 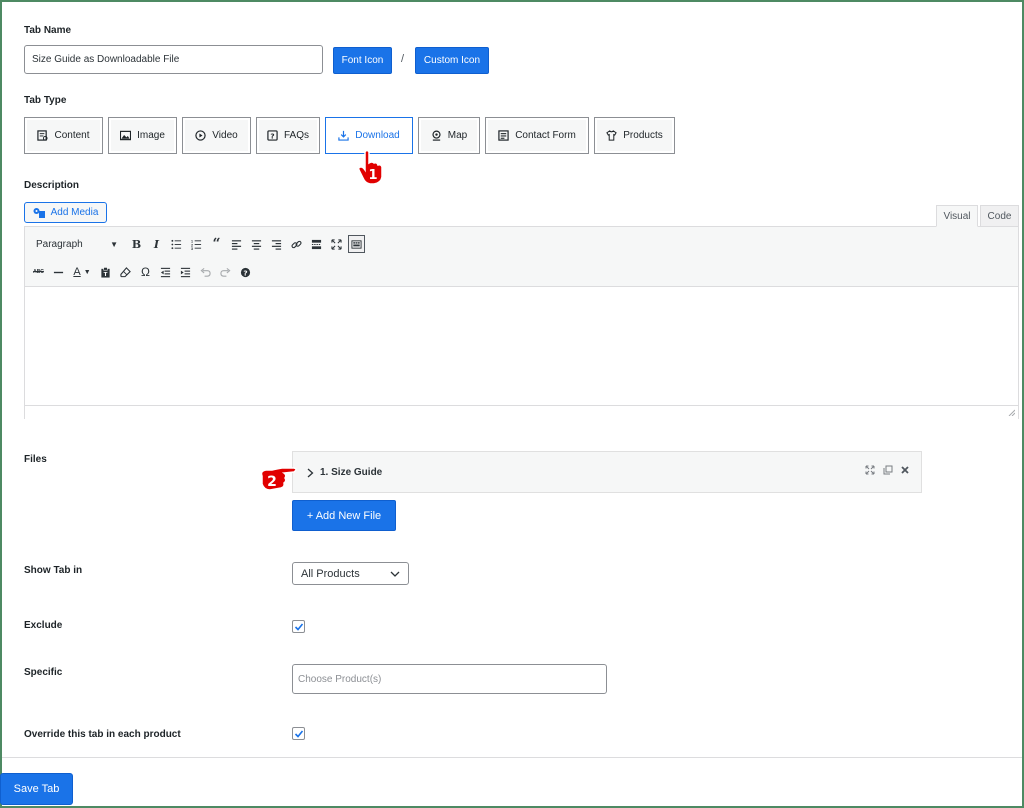 What do you see at coordinates (905, 470) in the screenshot?
I see `close-icon` at bounding box center [905, 470].